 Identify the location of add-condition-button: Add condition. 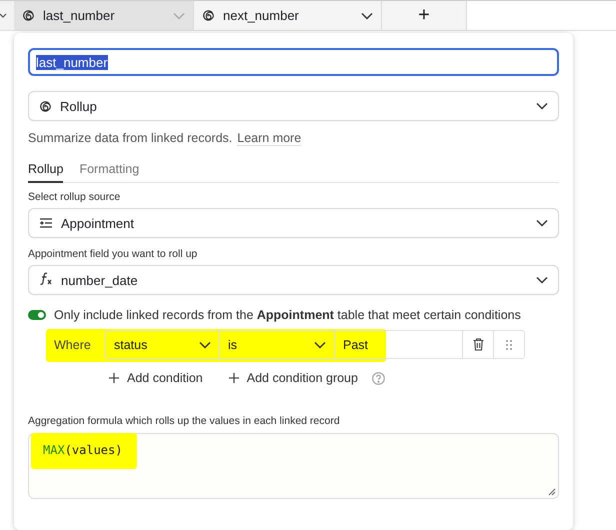
(156, 378).